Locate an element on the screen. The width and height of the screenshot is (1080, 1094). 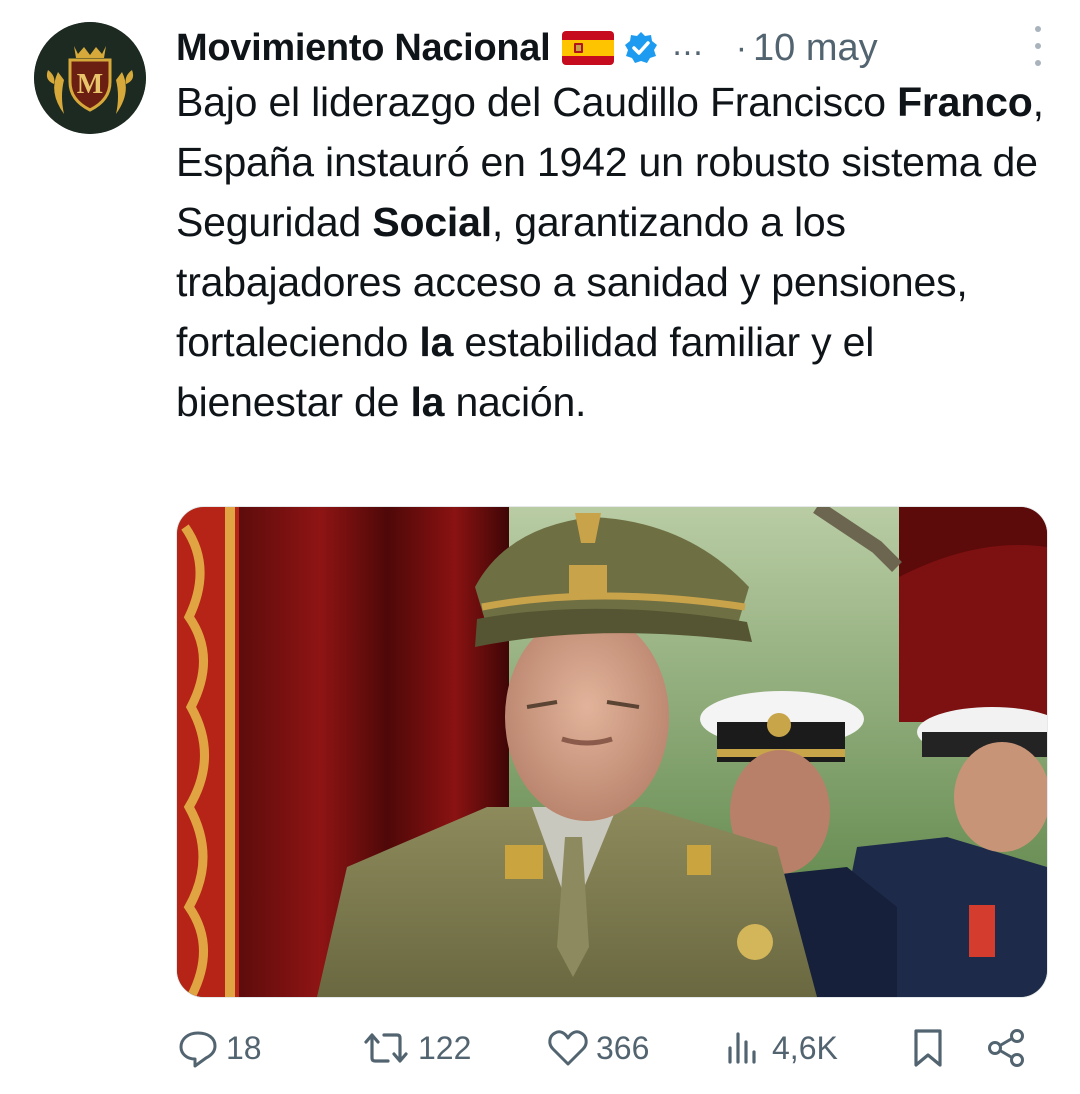
author-name: Movimiento Nacional is located at coordinates (363, 48).